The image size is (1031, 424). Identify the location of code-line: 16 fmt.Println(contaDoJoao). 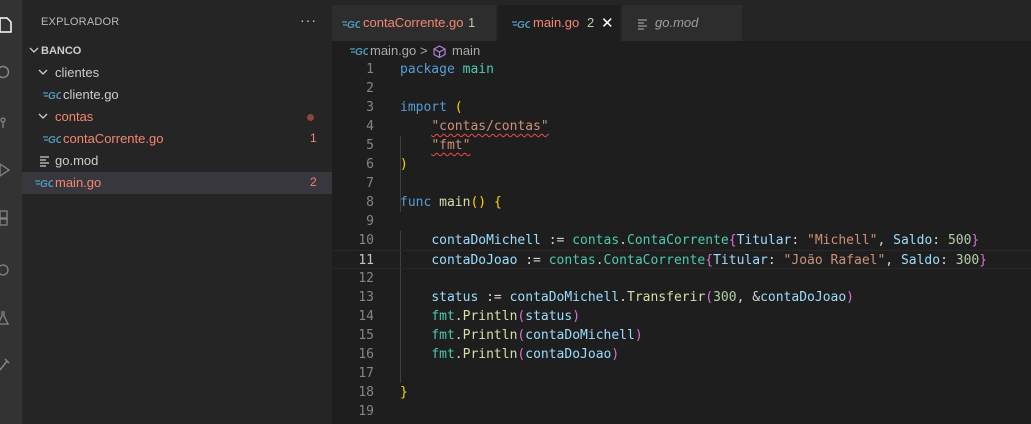
(681, 354).